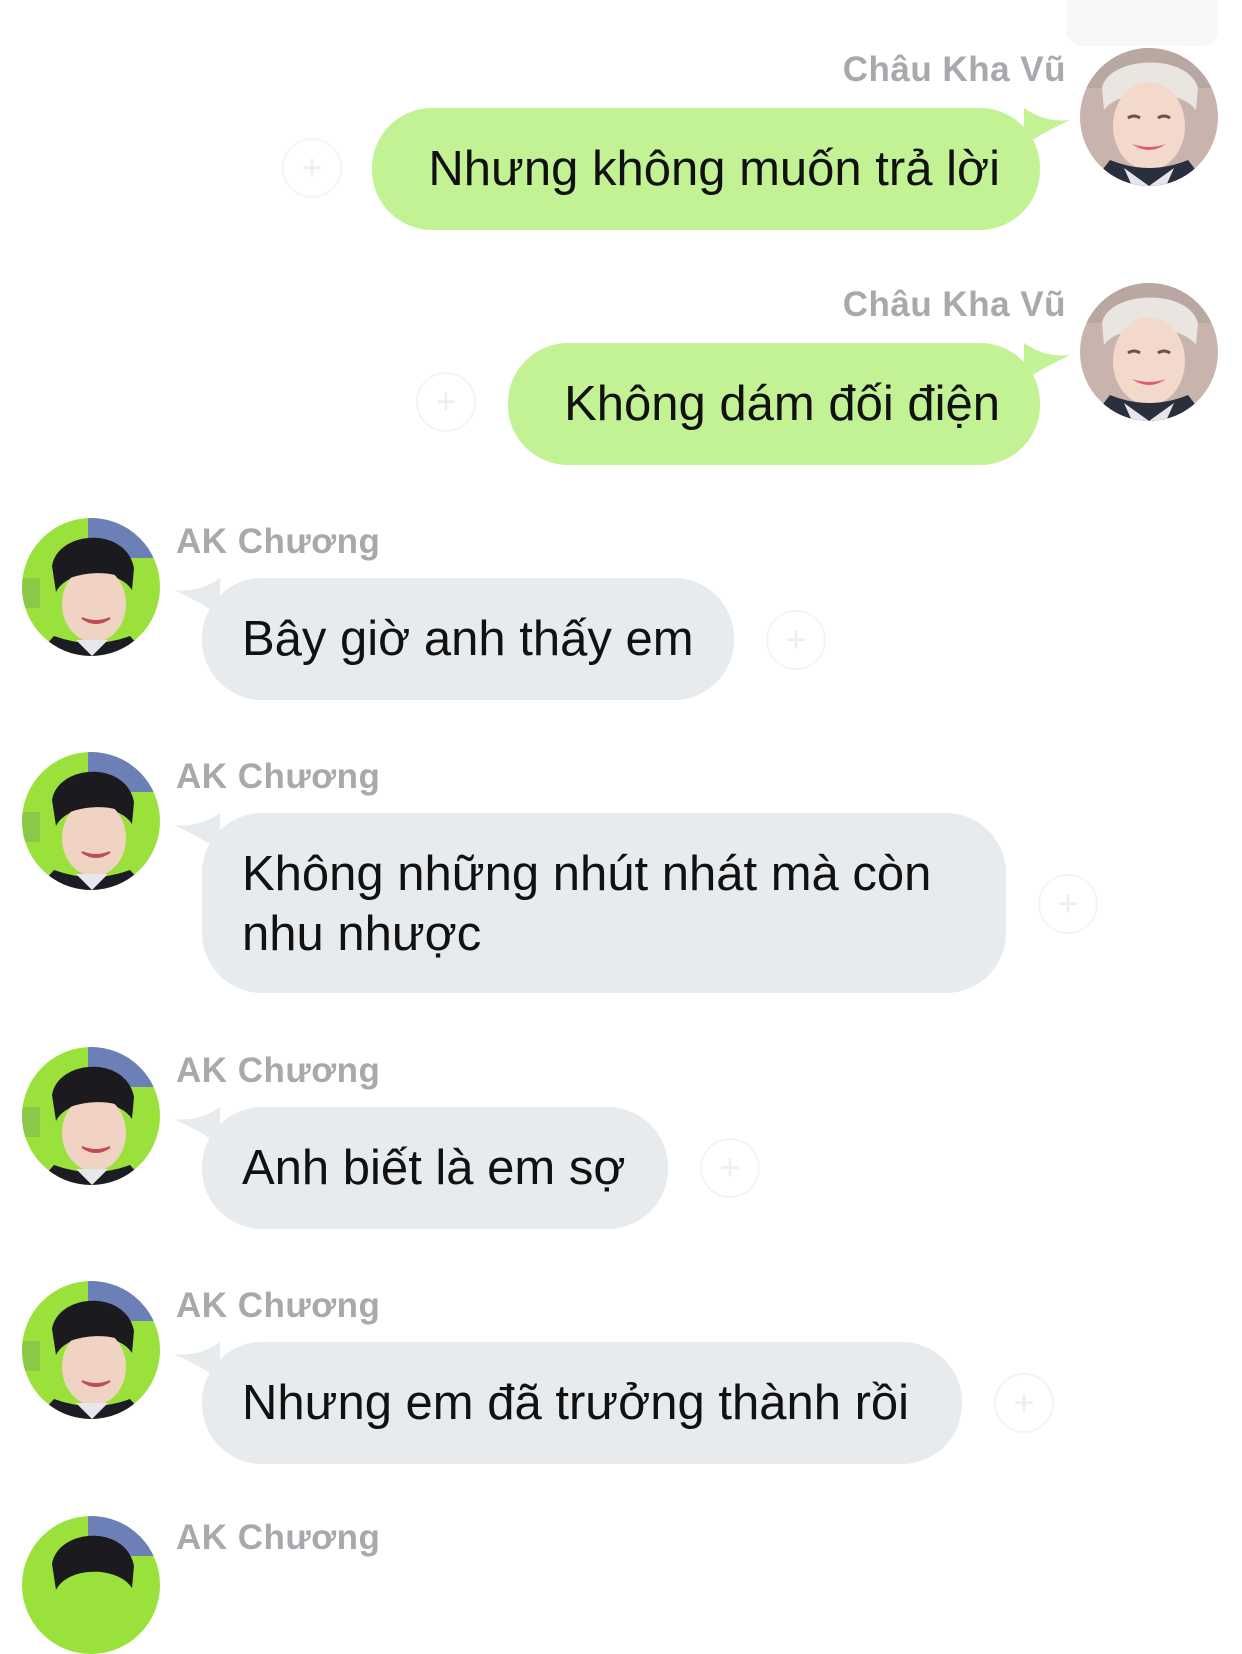 This screenshot has height=1654, width=1242. I want to click on message-bubble: Nhưng không muốn trả lời, so click(706, 169).